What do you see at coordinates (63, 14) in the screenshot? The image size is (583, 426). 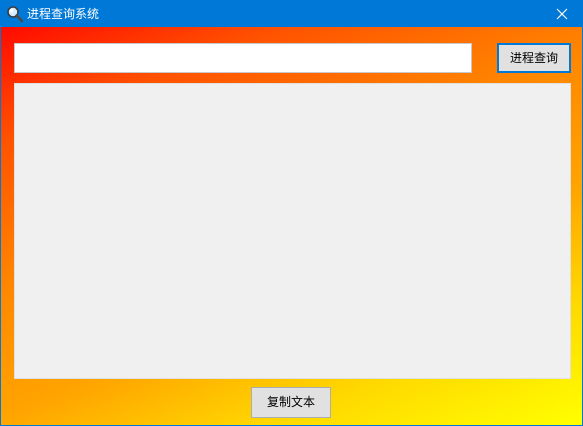 I see `window-title: 进程查询系统` at bounding box center [63, 14].